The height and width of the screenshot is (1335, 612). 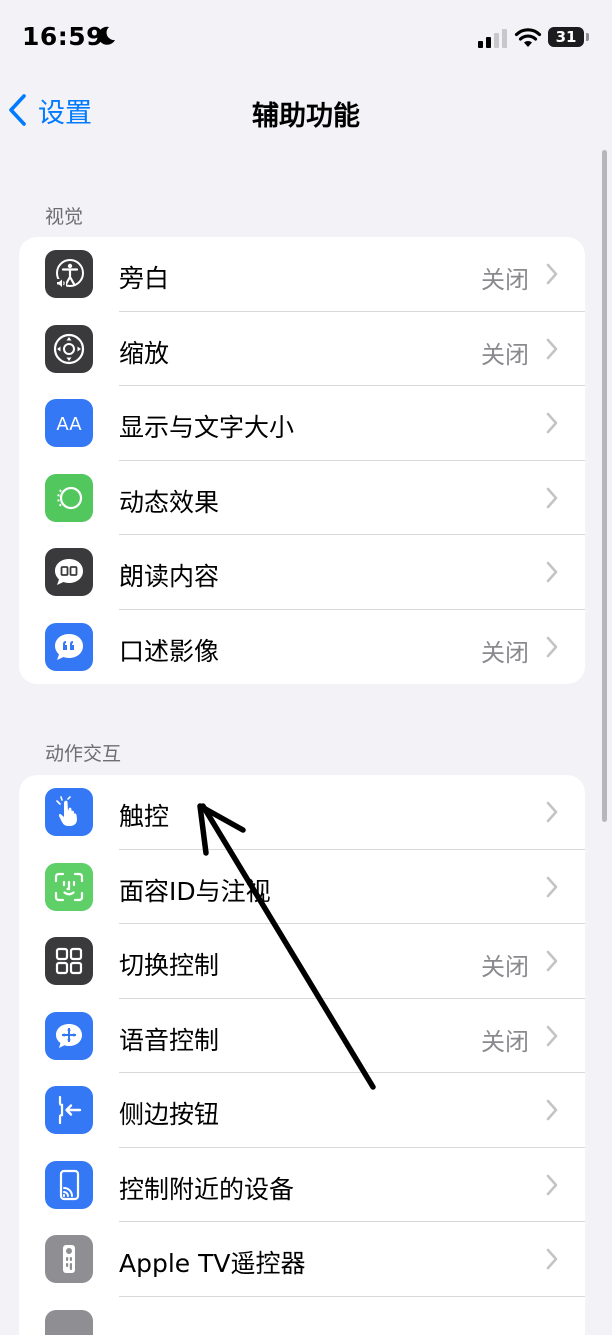 What do you see at coordinates (144, 352) in the screenshot?
I see `row-label: 缩放` at bounding box center [144, 352].